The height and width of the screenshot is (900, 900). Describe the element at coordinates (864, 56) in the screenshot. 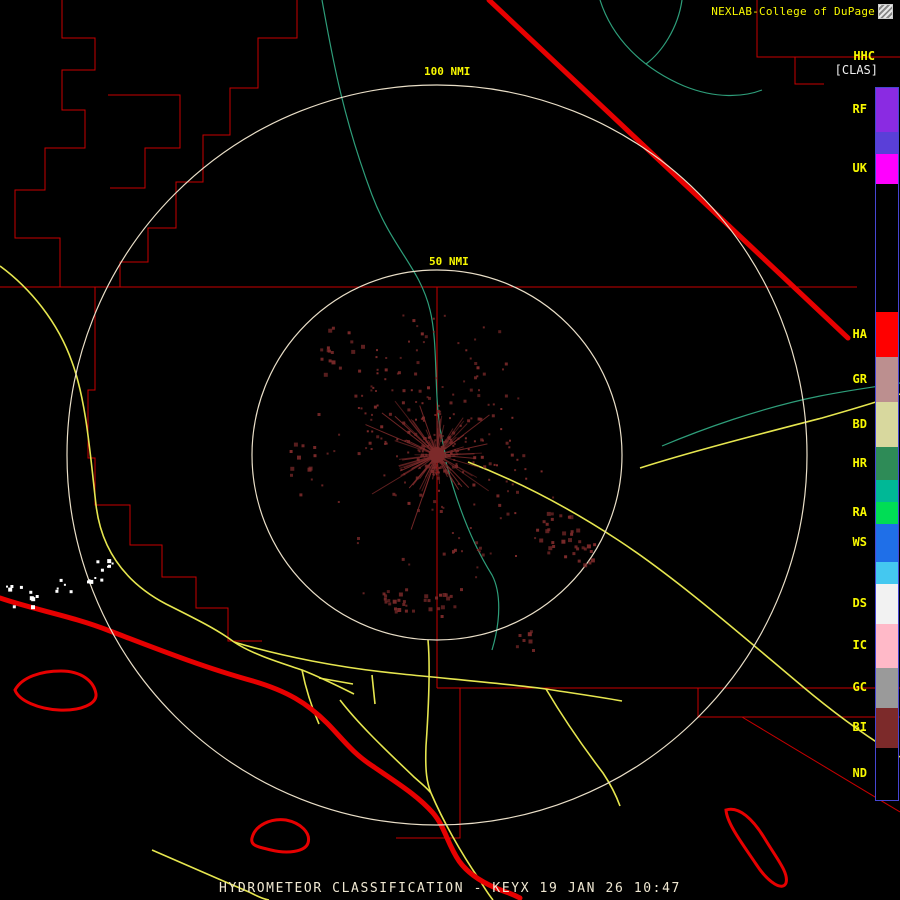

I see `product-code: HHC` at that location.